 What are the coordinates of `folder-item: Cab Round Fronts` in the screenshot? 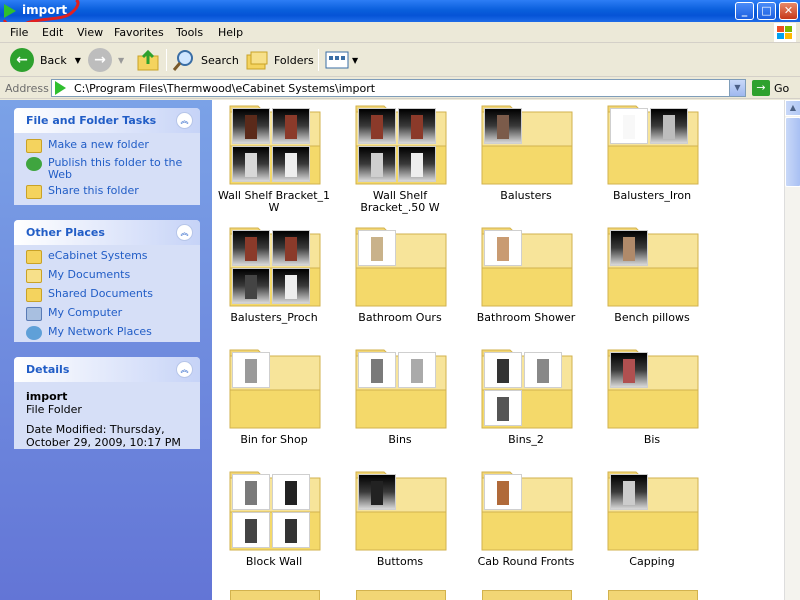 It's located at (526, 523).